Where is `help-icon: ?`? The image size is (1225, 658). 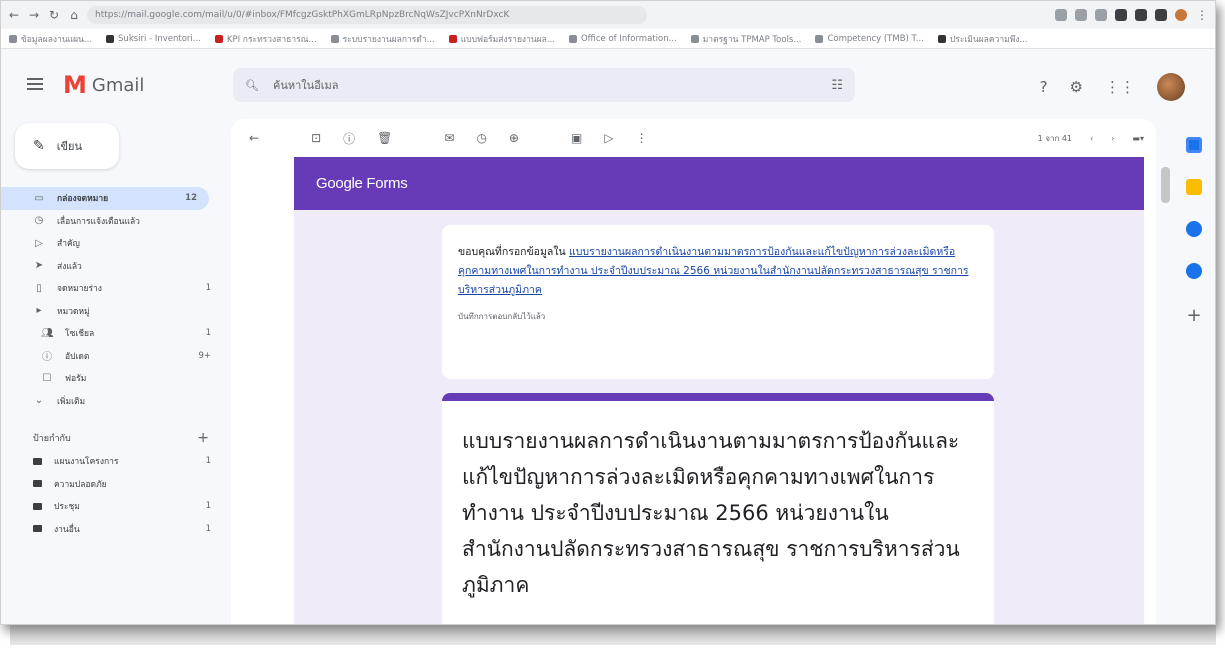 help-icon: ? is located at coordinates (1044, 87).